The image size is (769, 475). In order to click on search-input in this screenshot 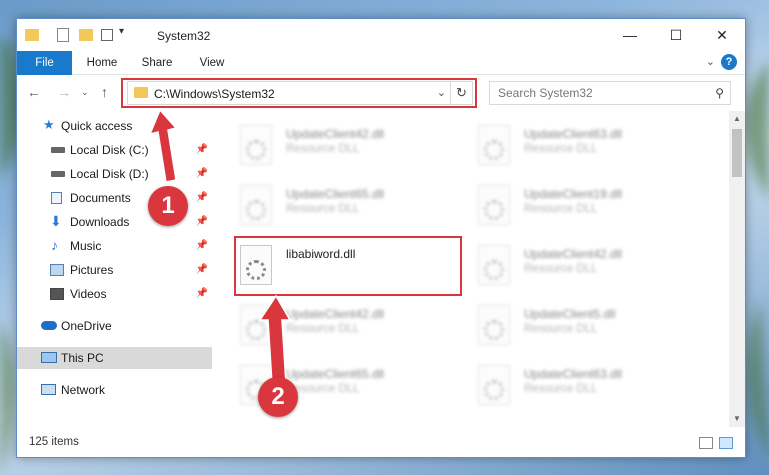, I will do `click(595, 93)`.